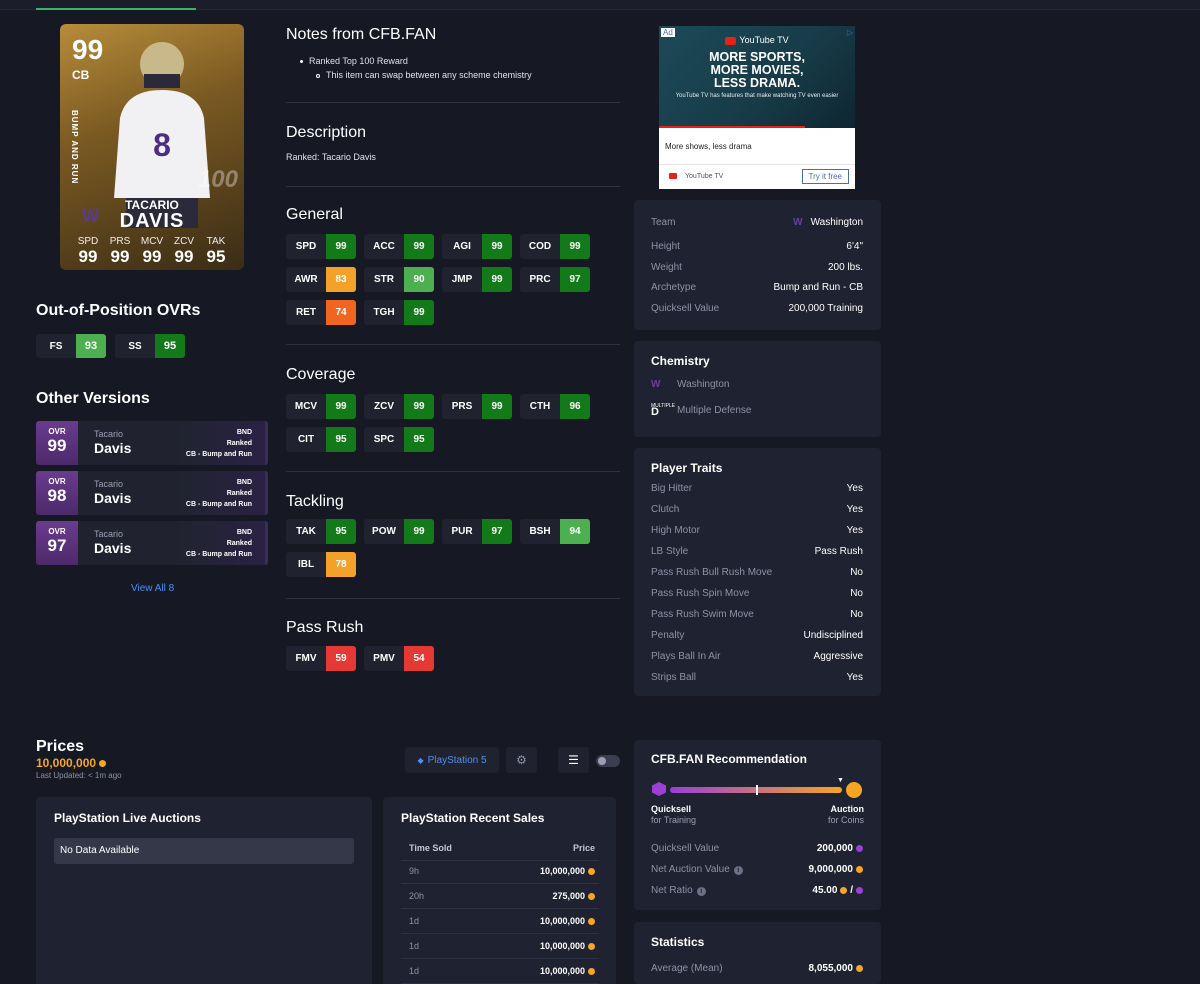 Image resolution: width=1200 pixels, height=984 pixels. Describe the element at coordinates (555, 531) in the screenshot. I see `attribute-bsh: BSH 94` at that location.